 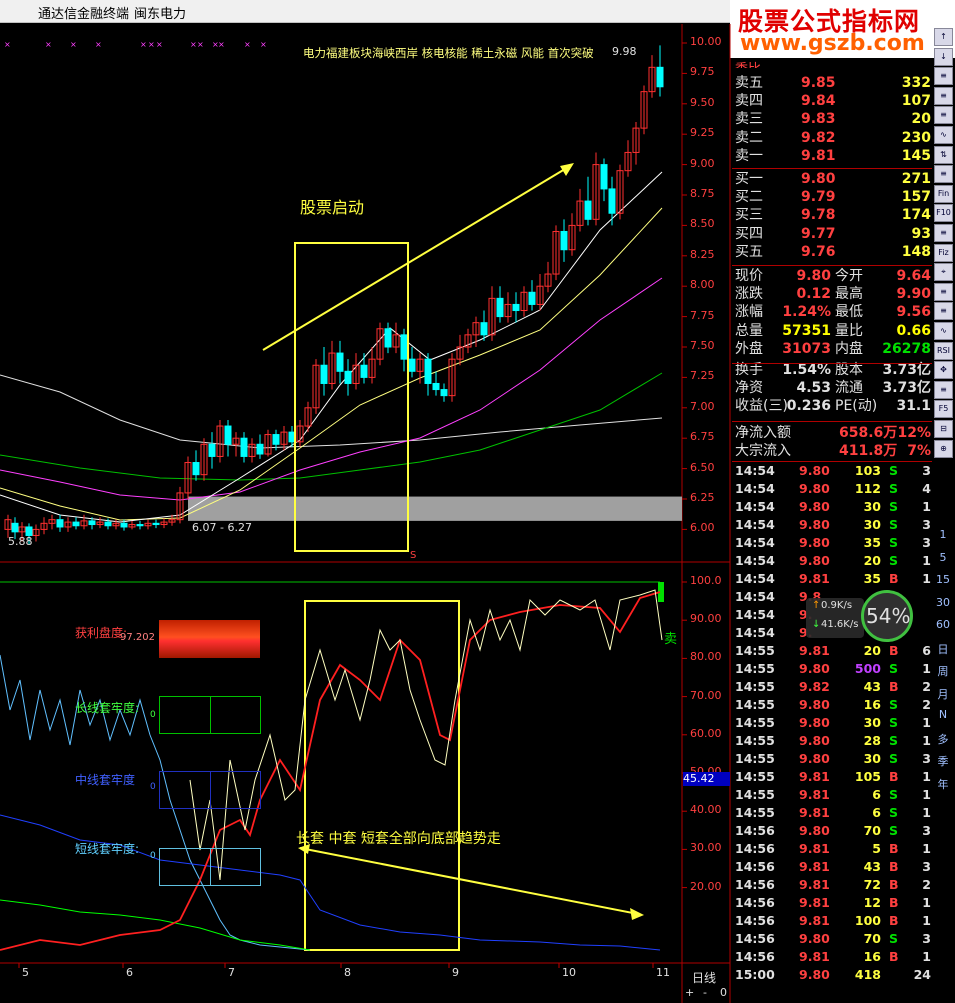 What do you see at coordinates (943, 784) in the screenshot?
I see `period-tab: 年` at bounding box center [943, 784].